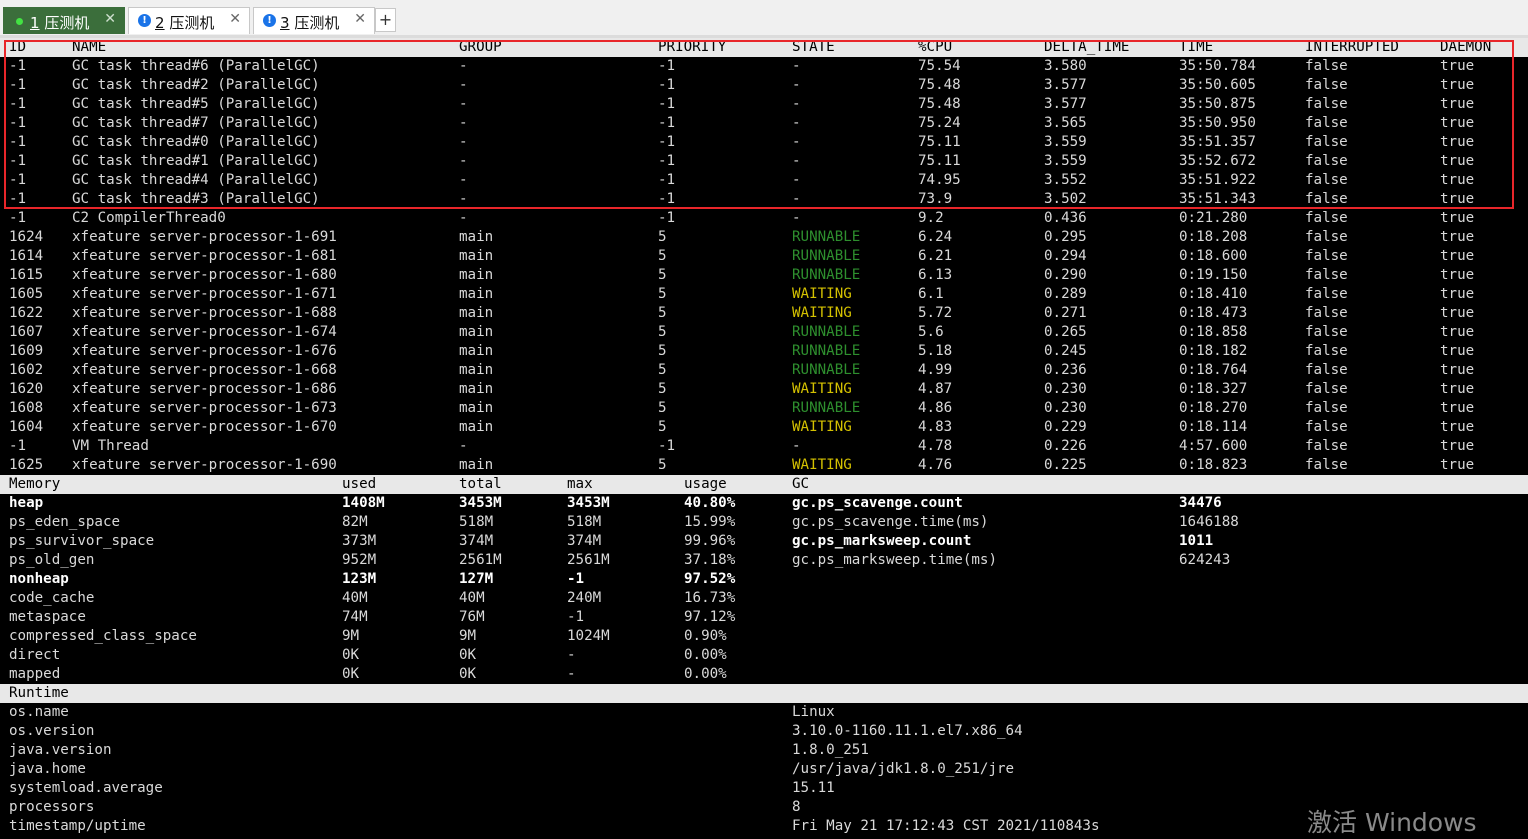 Image resolution: width=1528 pixels, height=839 pixels. Describe the element at coordinates (52, 731) in the screenshot. I see `runtime-key: os.version` at that location.